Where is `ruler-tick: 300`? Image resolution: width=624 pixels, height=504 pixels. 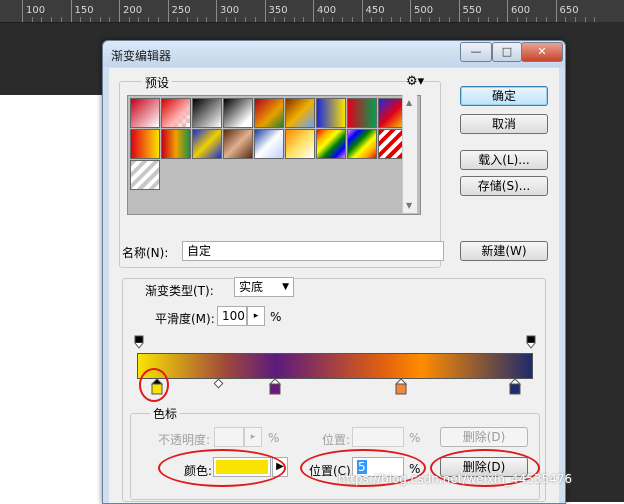 ruler-tick: 300 is located at coordinates (227, 11).